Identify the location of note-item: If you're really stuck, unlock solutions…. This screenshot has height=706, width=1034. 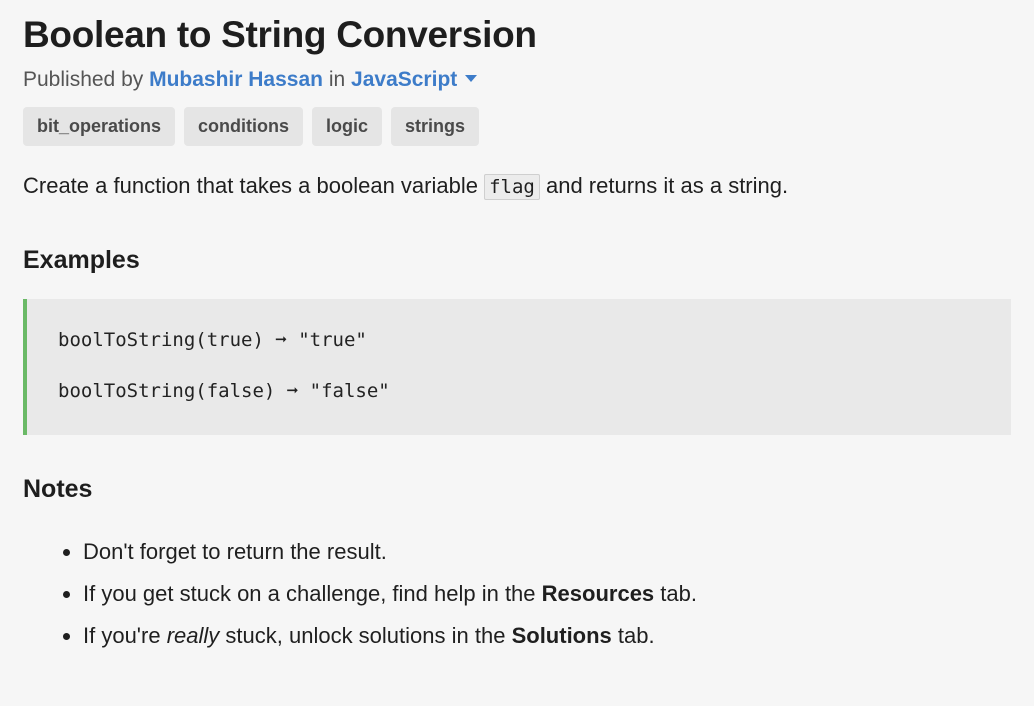
(390, 640).